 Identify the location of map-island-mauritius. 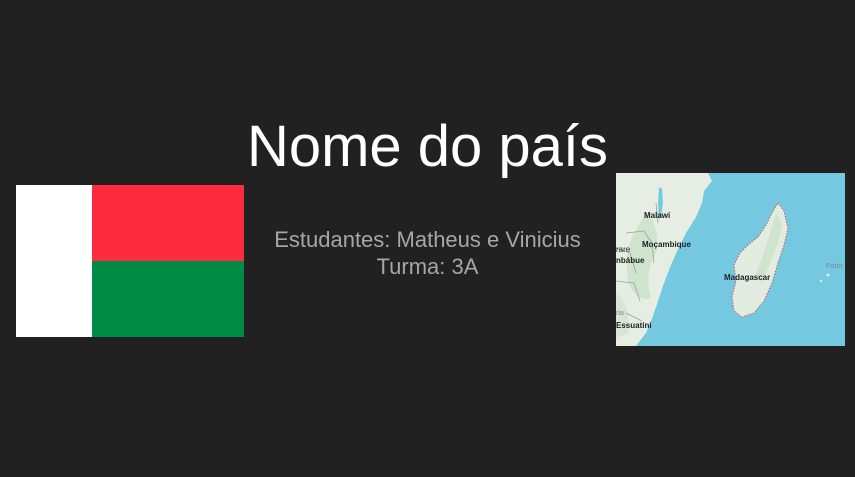
(828, 275).